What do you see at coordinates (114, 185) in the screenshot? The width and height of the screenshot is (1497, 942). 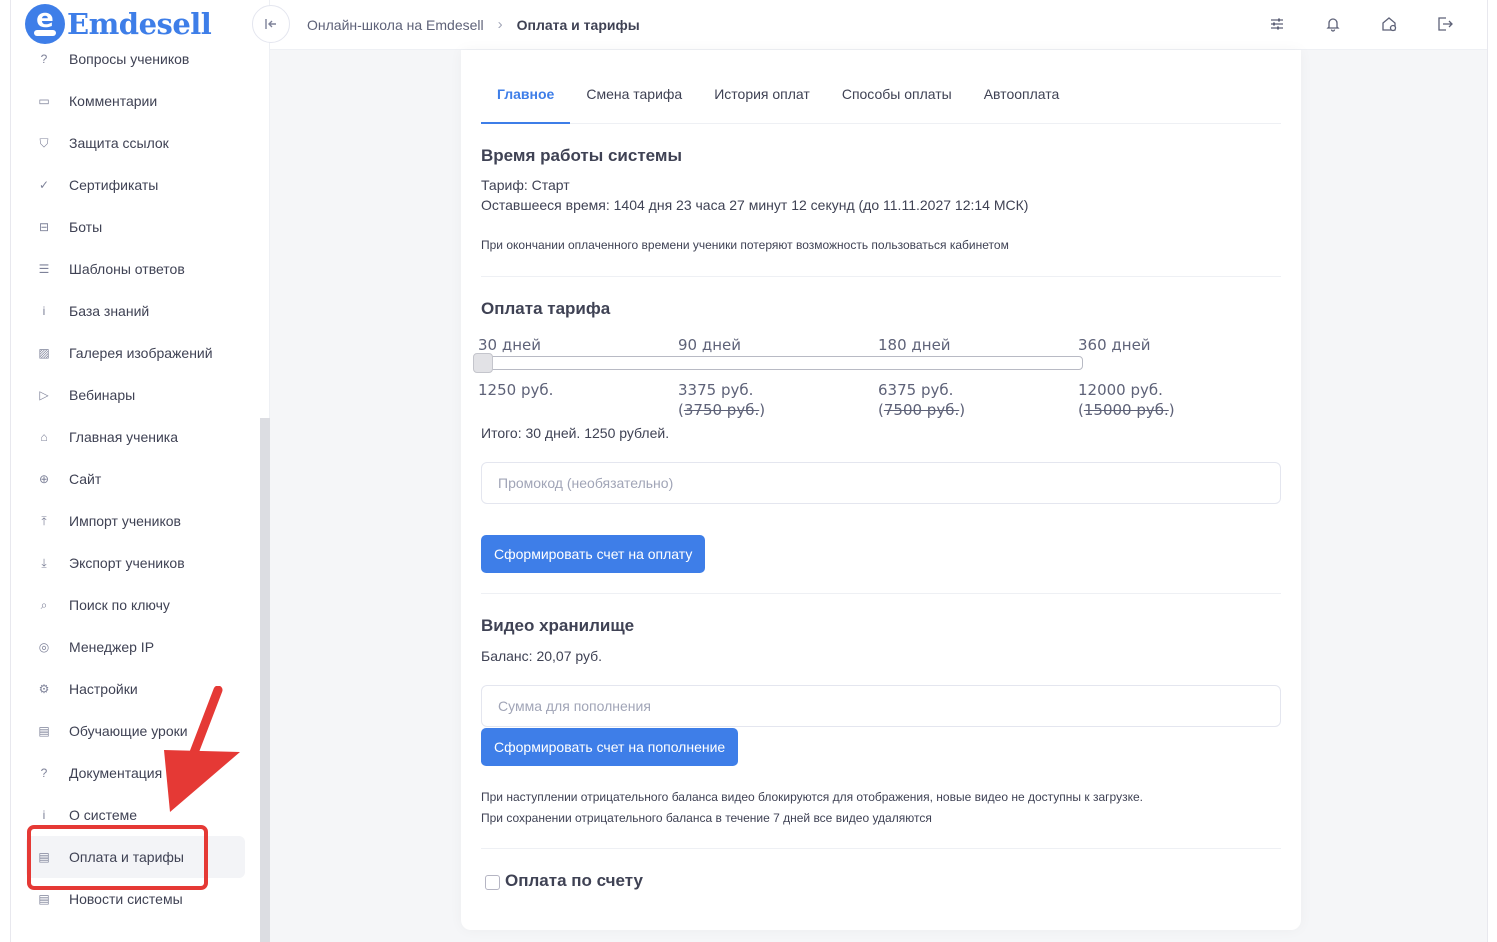 I see `sidebar-item-label: Сертификаты` at bounding box center [114, 185].